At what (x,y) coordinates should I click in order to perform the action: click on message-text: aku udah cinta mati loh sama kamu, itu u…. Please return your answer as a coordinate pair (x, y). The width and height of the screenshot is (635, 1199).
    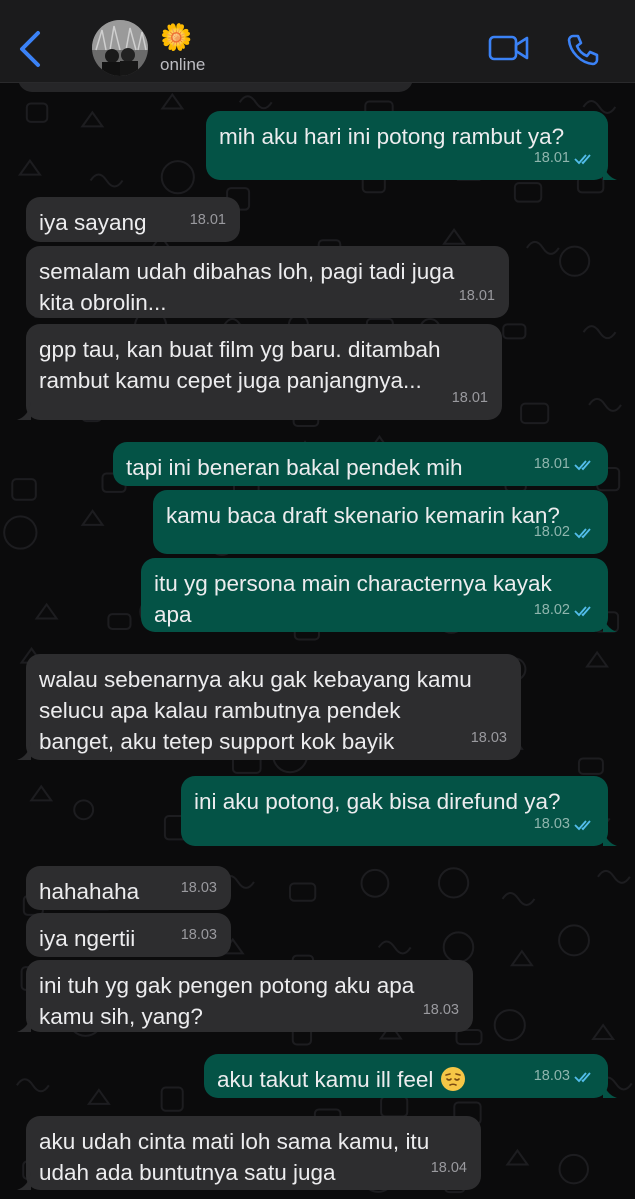
    Looking at the image, I should click on (234, 1157).